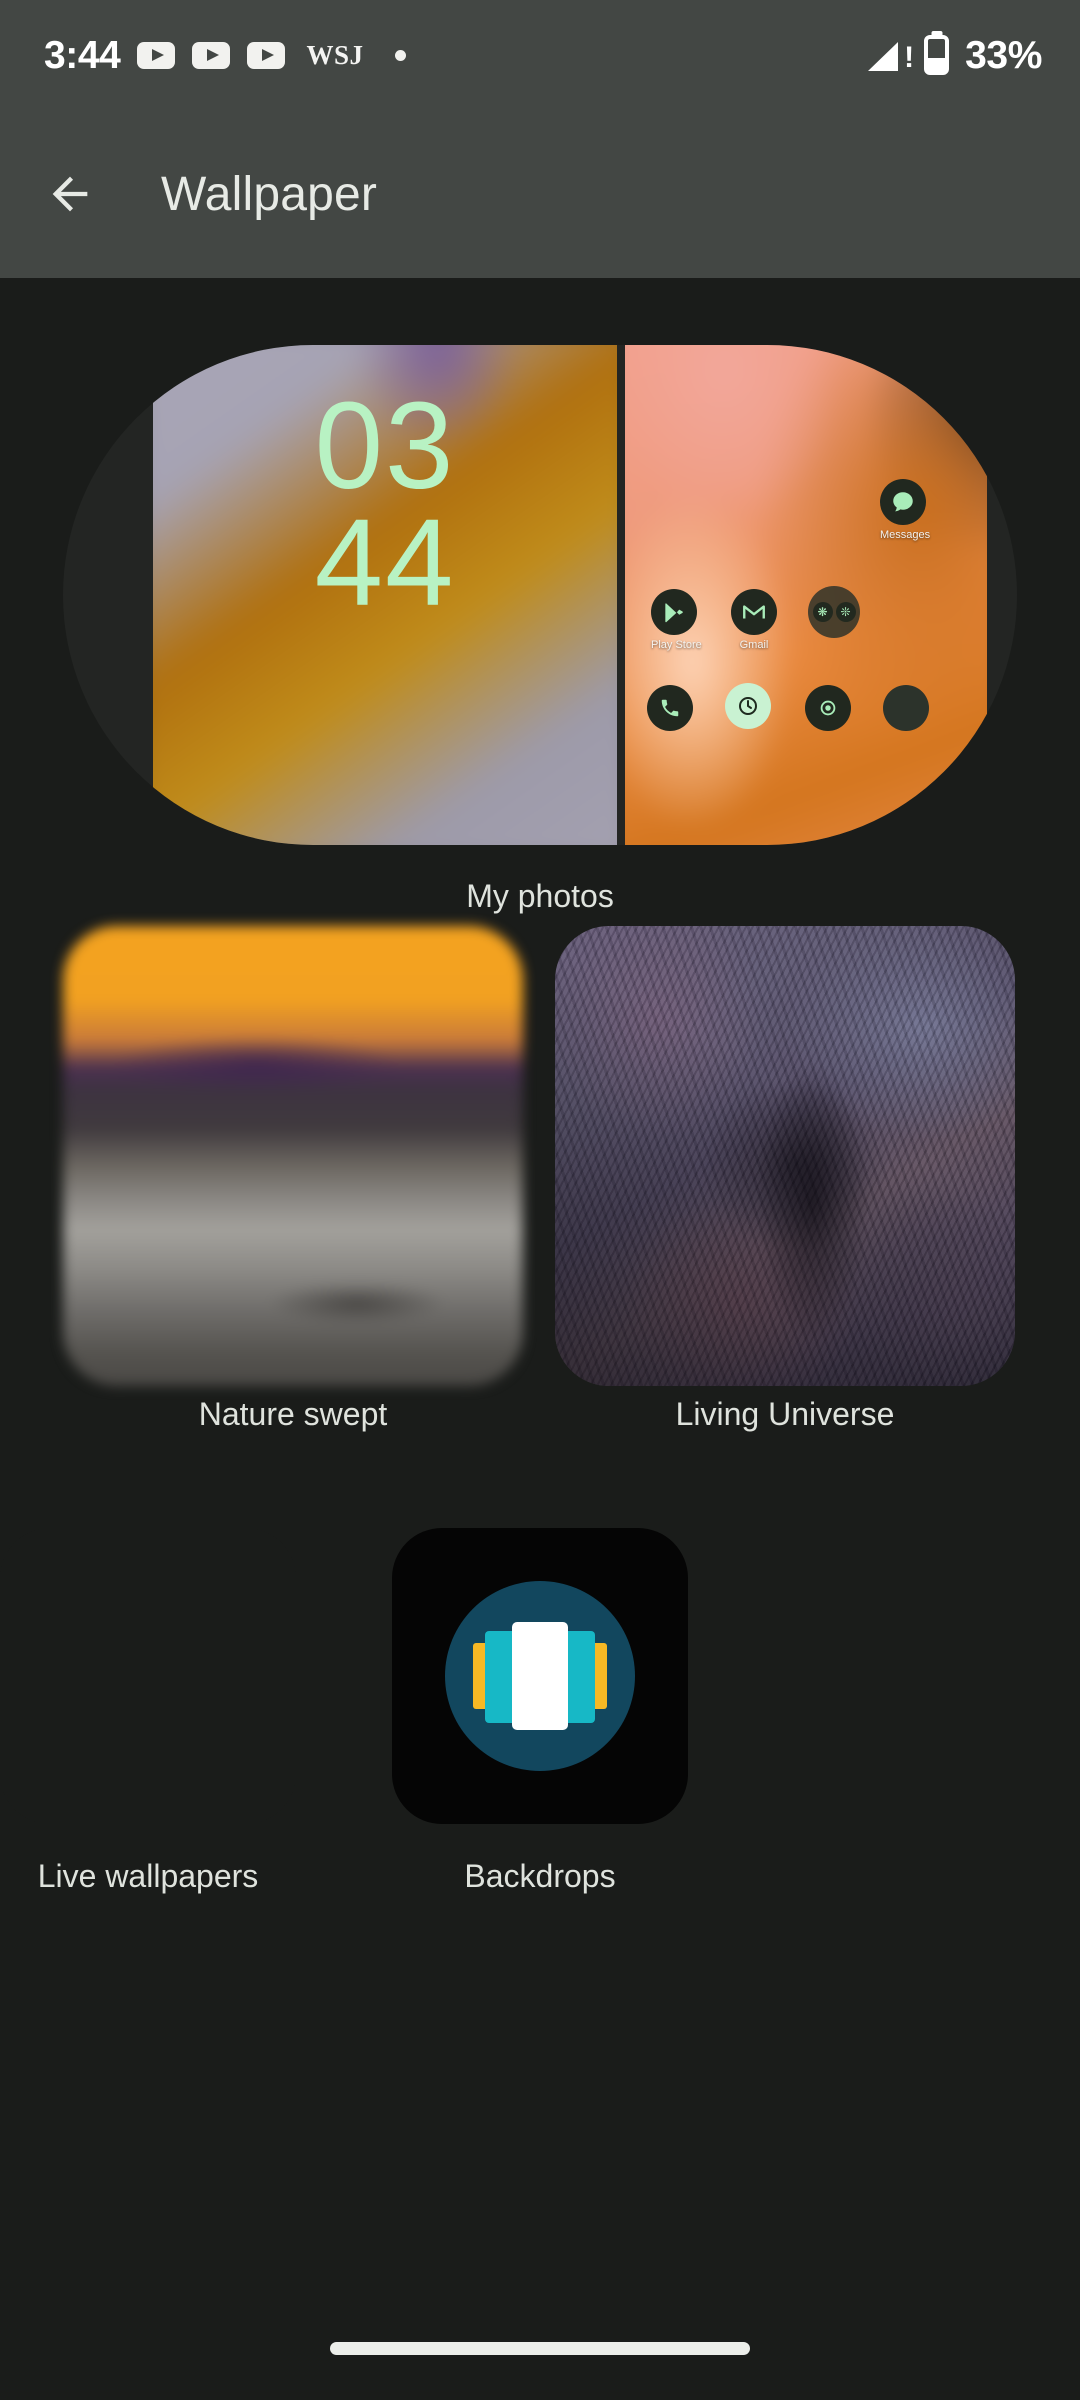  Describe the element at coordinates (148, 1876) in the screenshot. I see `wallpaper-option-label-live-wallpapers: Live wallpapers` at that location.